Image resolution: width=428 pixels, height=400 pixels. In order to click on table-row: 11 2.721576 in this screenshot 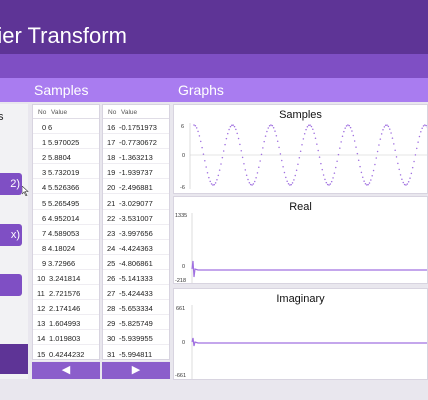, I will do `click(66, 293)`.